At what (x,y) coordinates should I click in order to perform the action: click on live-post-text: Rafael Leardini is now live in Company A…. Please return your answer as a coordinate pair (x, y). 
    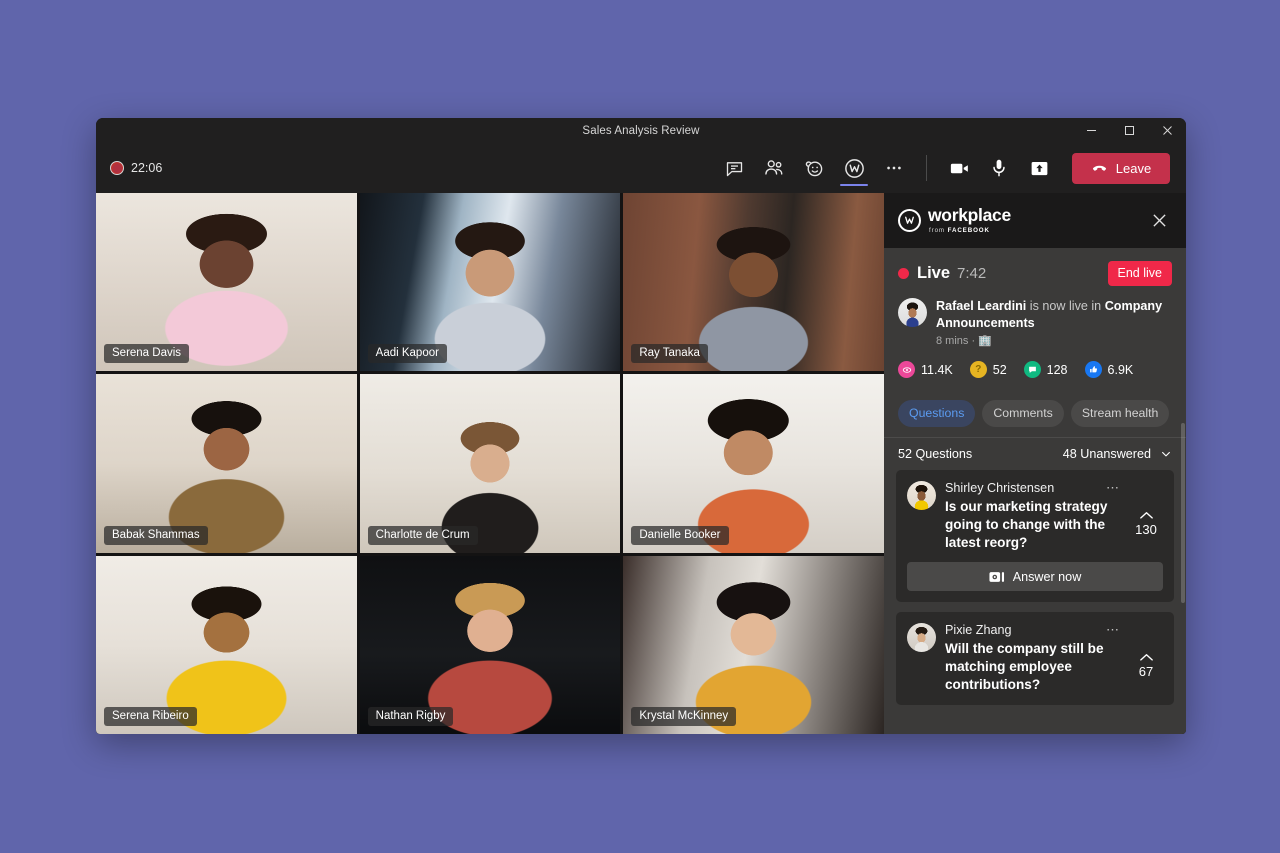
    Looking at the image, I should click on (1054, 314).